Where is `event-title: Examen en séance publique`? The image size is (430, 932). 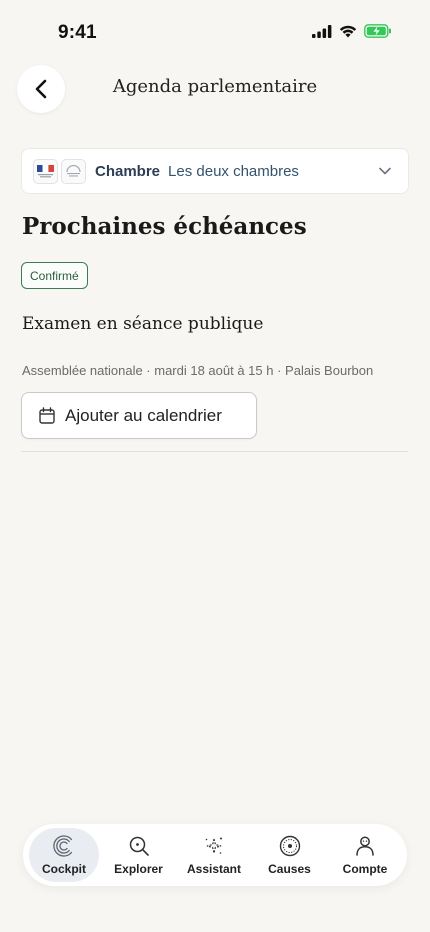 event-title: Examen en séance publique is located at coordinates (143, 324).